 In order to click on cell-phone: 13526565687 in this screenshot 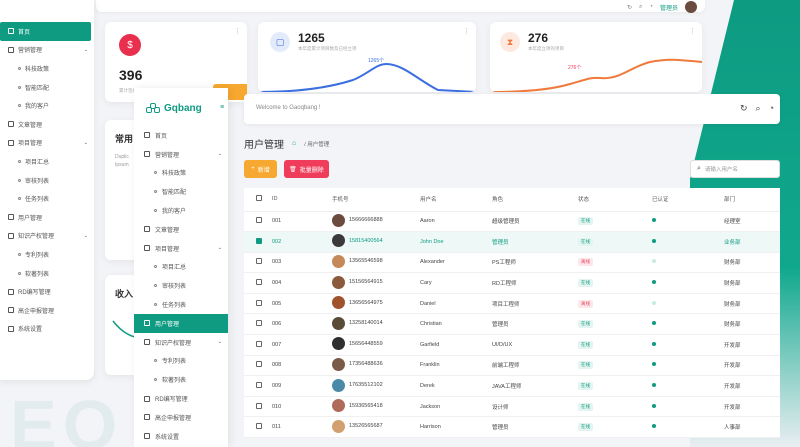, I will do `click(366, 426)`.